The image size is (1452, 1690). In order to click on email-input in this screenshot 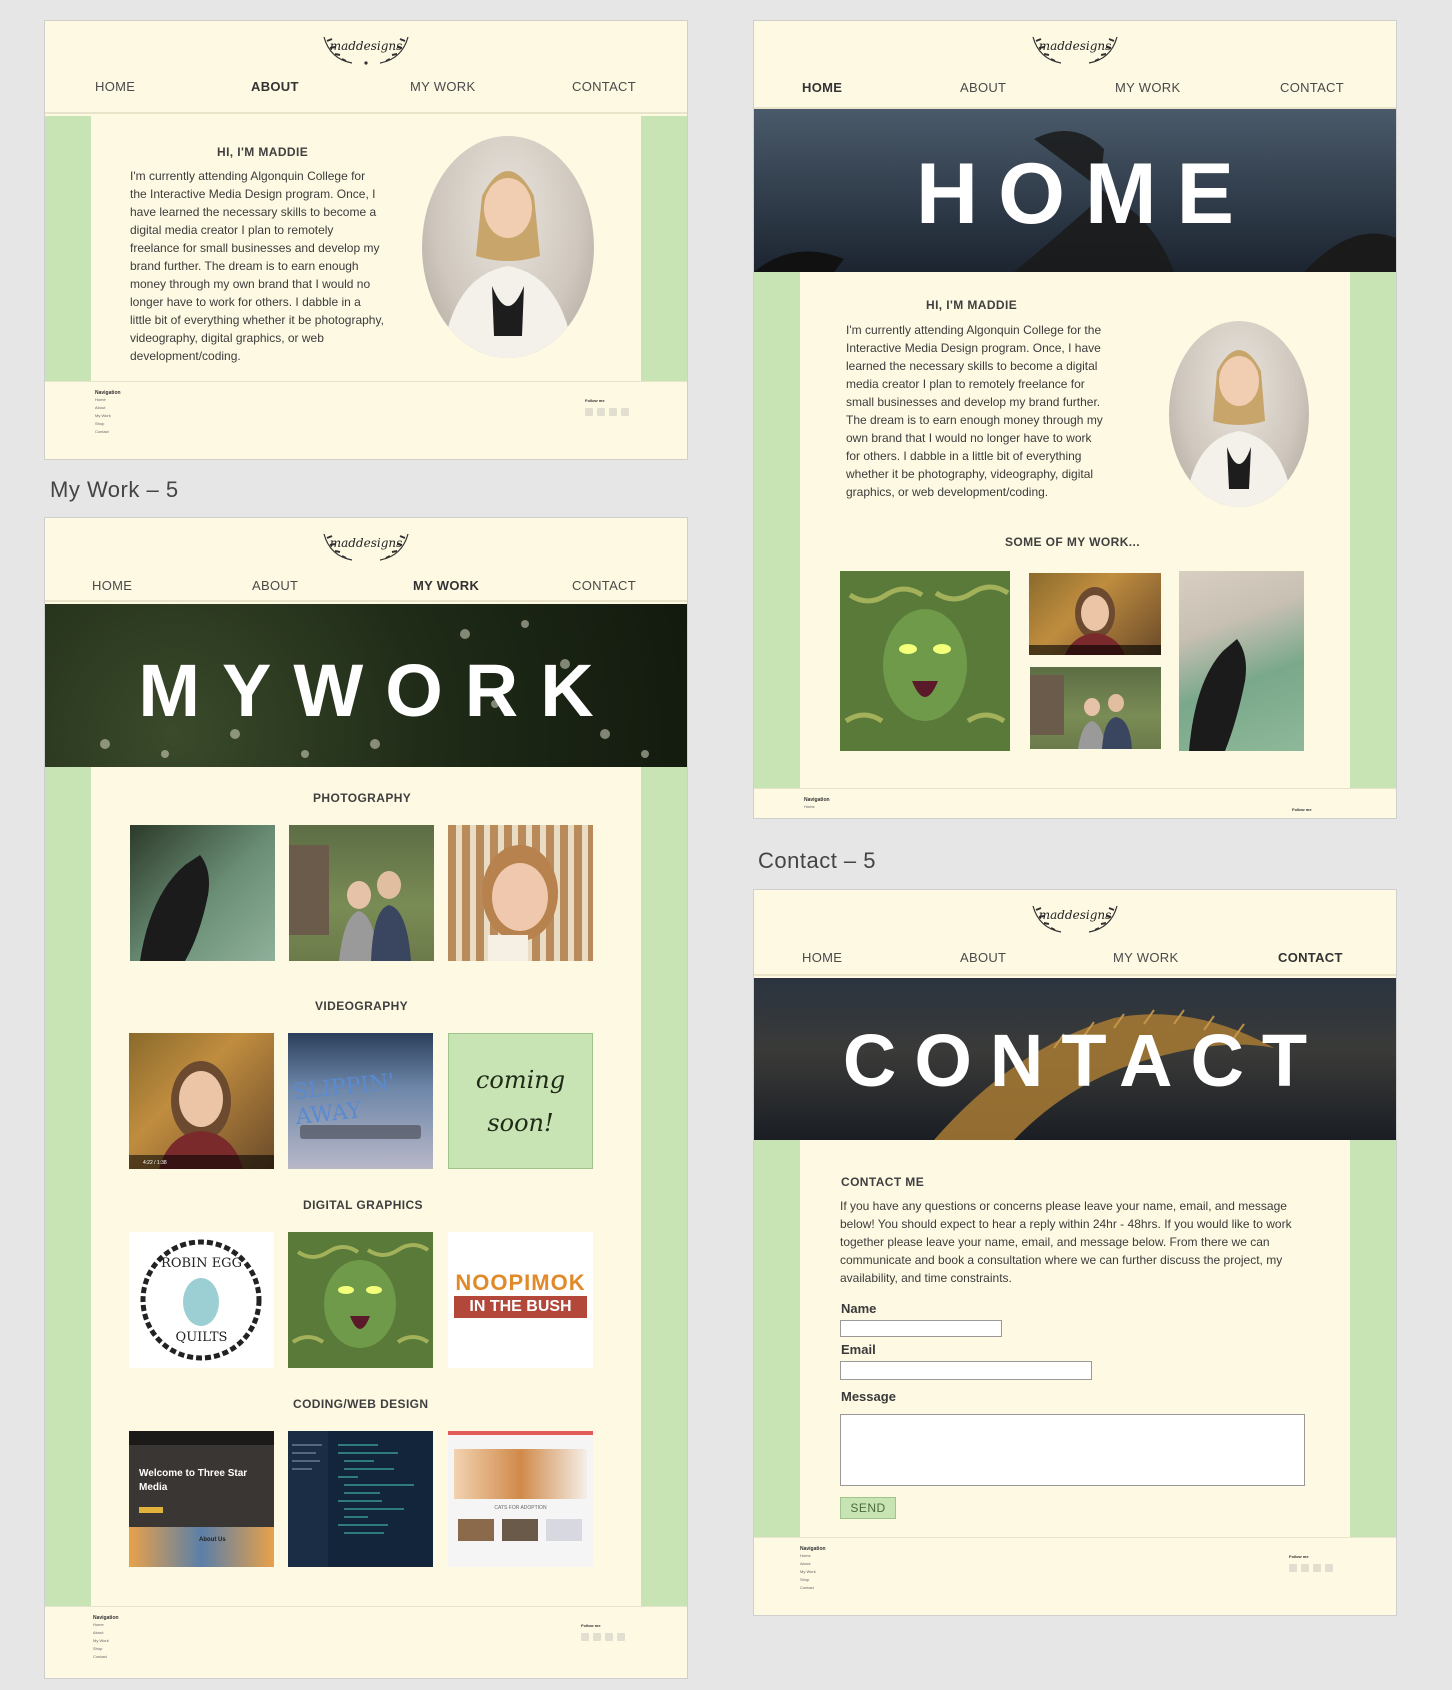, I will do `click(966, 1370)`.